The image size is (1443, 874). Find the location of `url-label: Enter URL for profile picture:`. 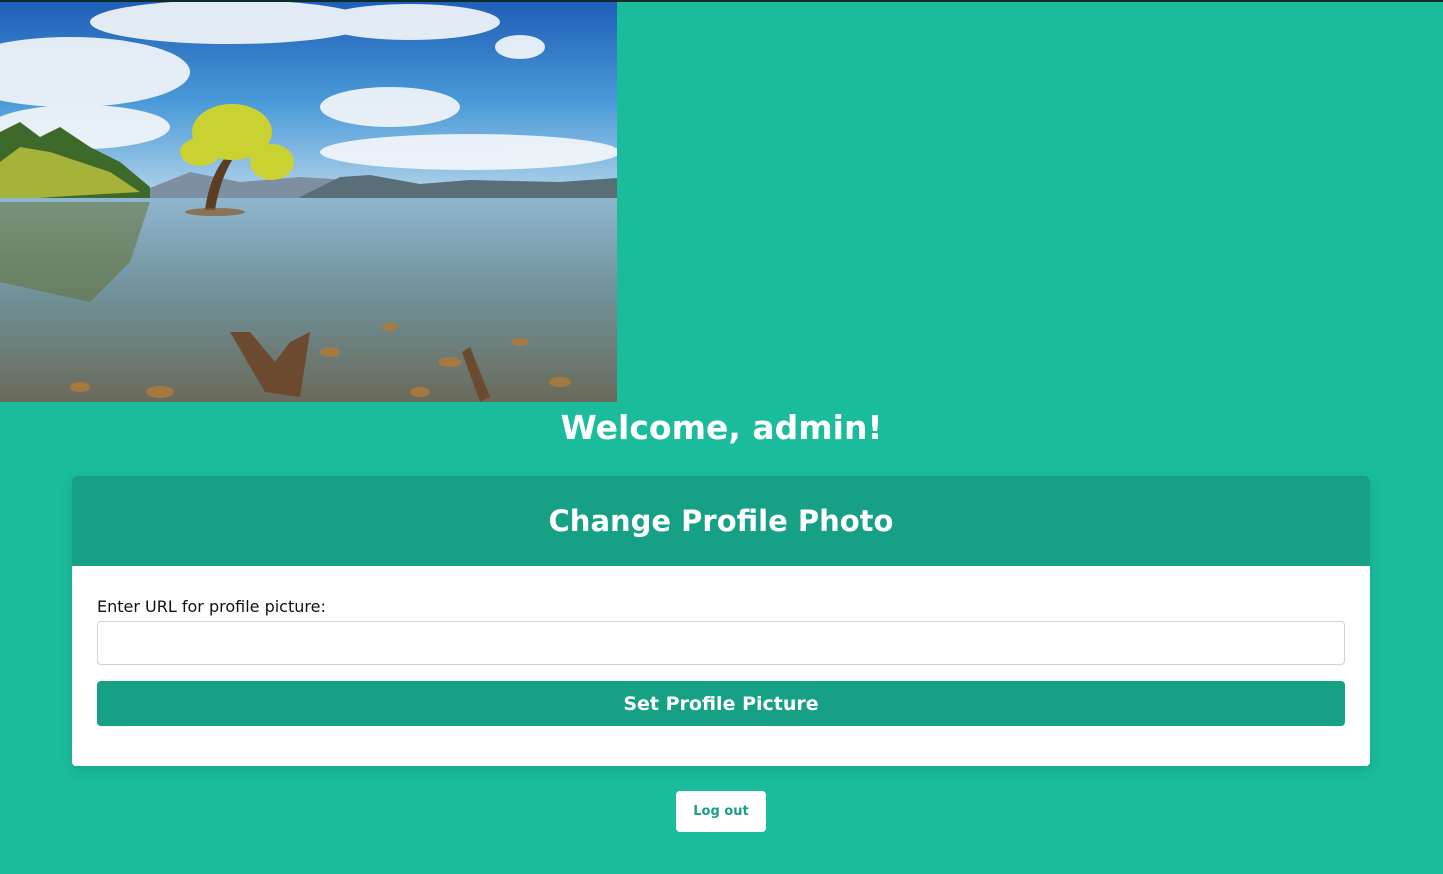

url-label: Enter URL for profile picture: is located at coordinates (211, 606).